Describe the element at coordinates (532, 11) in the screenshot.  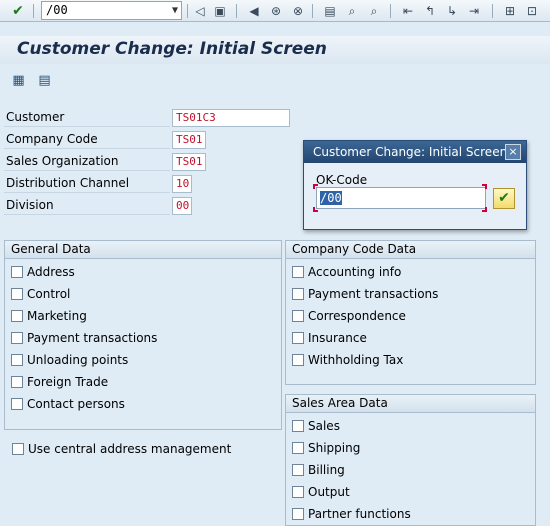
I see `shortcut-icon: ⊡` at that location.